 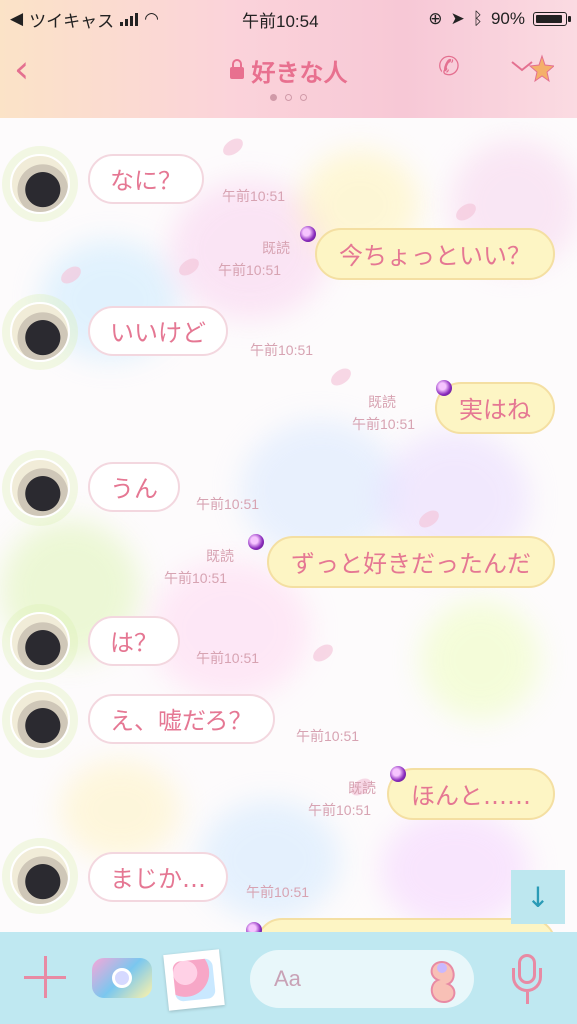 I want to click on message-bubble-incoming: うん, so click(x=134, y=487).